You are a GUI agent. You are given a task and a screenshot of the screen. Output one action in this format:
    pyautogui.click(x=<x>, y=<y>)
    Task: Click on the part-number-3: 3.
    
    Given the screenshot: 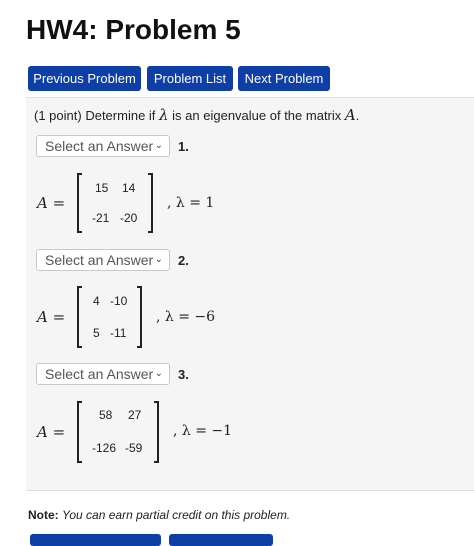 What is the action you would take?
    pyautogui.click(x=183, y=374)
    